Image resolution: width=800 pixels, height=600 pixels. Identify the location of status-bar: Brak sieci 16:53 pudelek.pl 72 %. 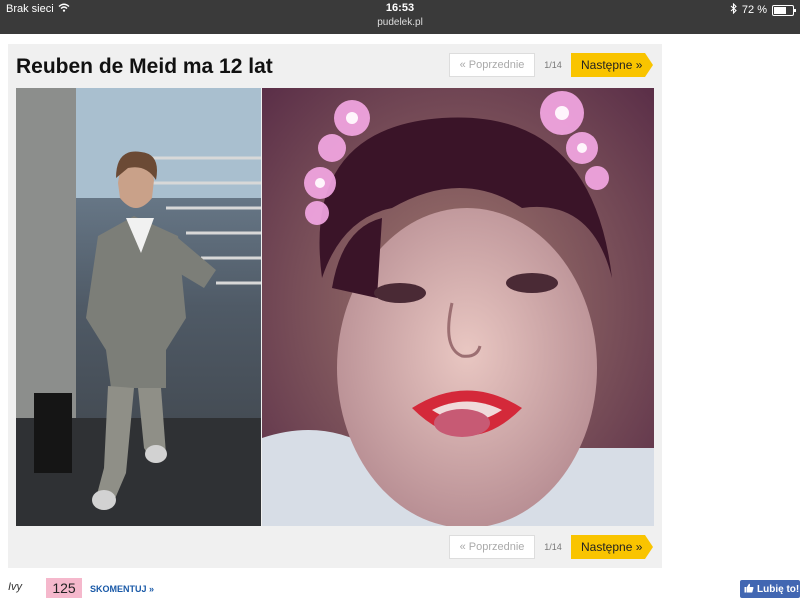
(400, 17).